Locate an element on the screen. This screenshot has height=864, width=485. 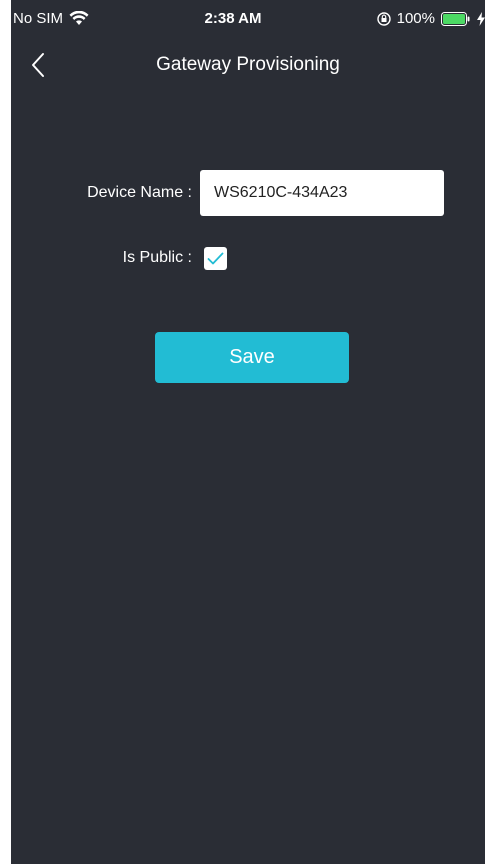
is-public-row: Is Public : is located at coordinates (248, 259).